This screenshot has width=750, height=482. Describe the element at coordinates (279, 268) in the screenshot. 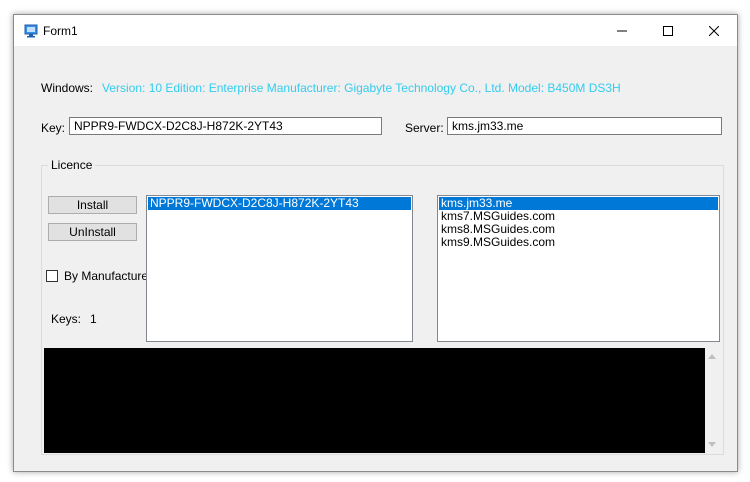

I see `key-listbox: NPPR9-FWDCX-D2C8J-H872K-2YT43` at that location.